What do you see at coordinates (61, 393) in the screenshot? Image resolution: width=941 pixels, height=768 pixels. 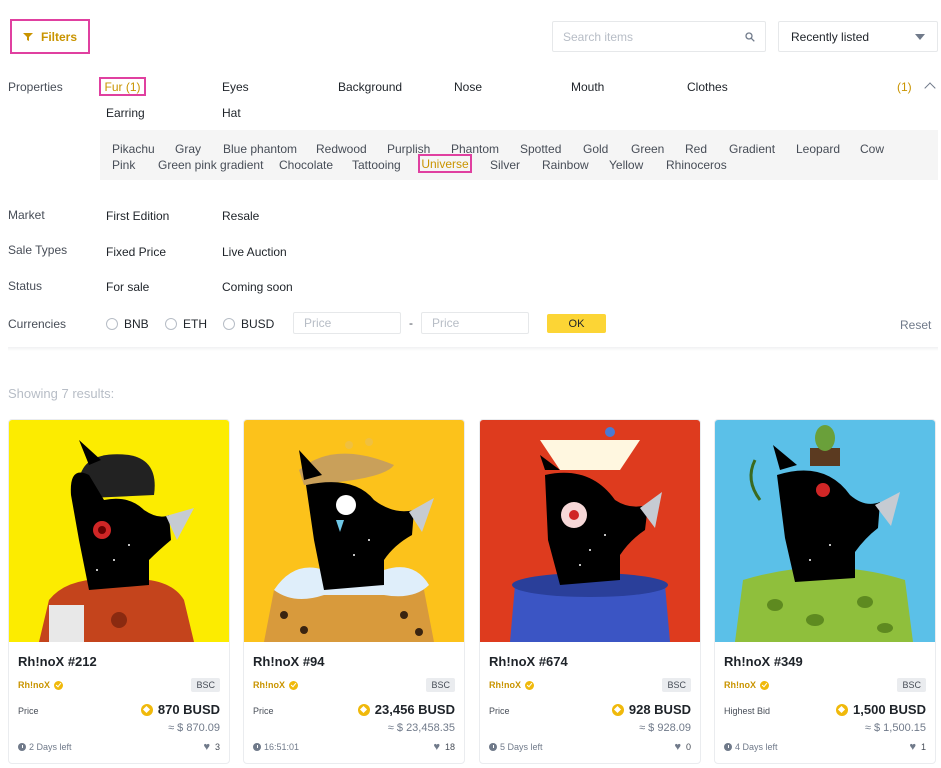 I see `results-count: Showing 7 results:` at bounding box center [61, 393].